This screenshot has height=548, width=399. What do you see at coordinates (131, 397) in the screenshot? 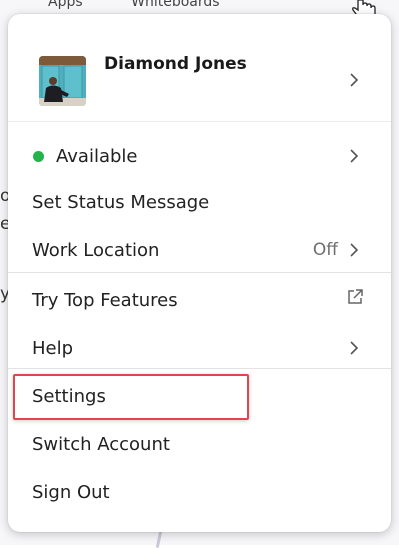
I see `settings-highlight-box` at bounding box center [131, 397].